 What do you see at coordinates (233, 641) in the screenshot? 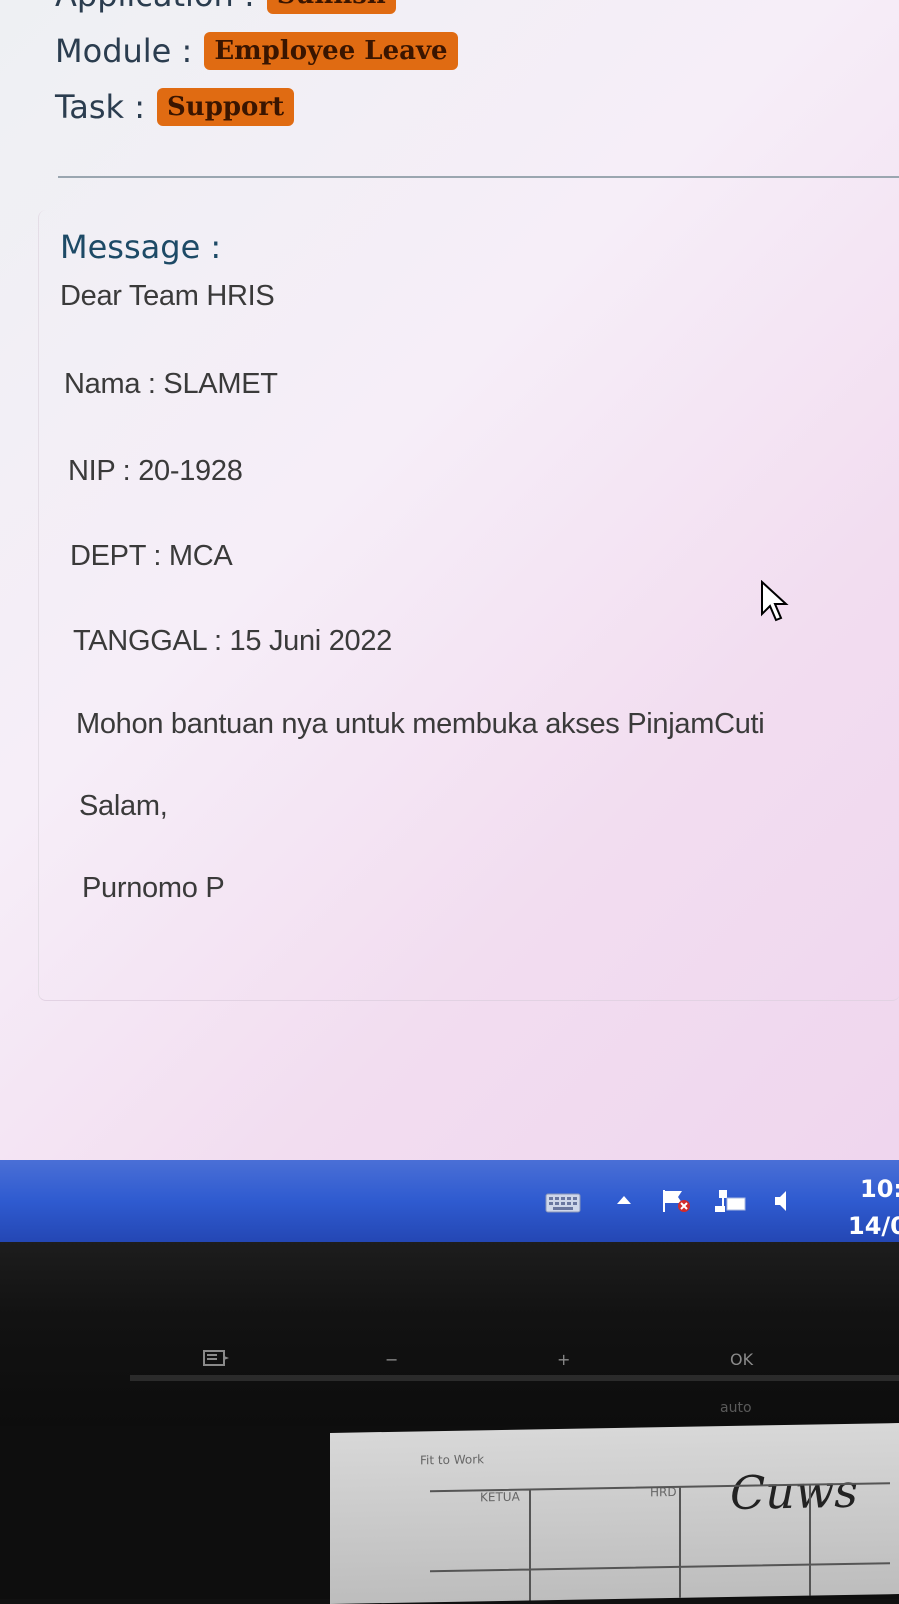
I see `message-tanggal: TANGGAL : 15 Juni 2022` at bounding box center [233, 641].